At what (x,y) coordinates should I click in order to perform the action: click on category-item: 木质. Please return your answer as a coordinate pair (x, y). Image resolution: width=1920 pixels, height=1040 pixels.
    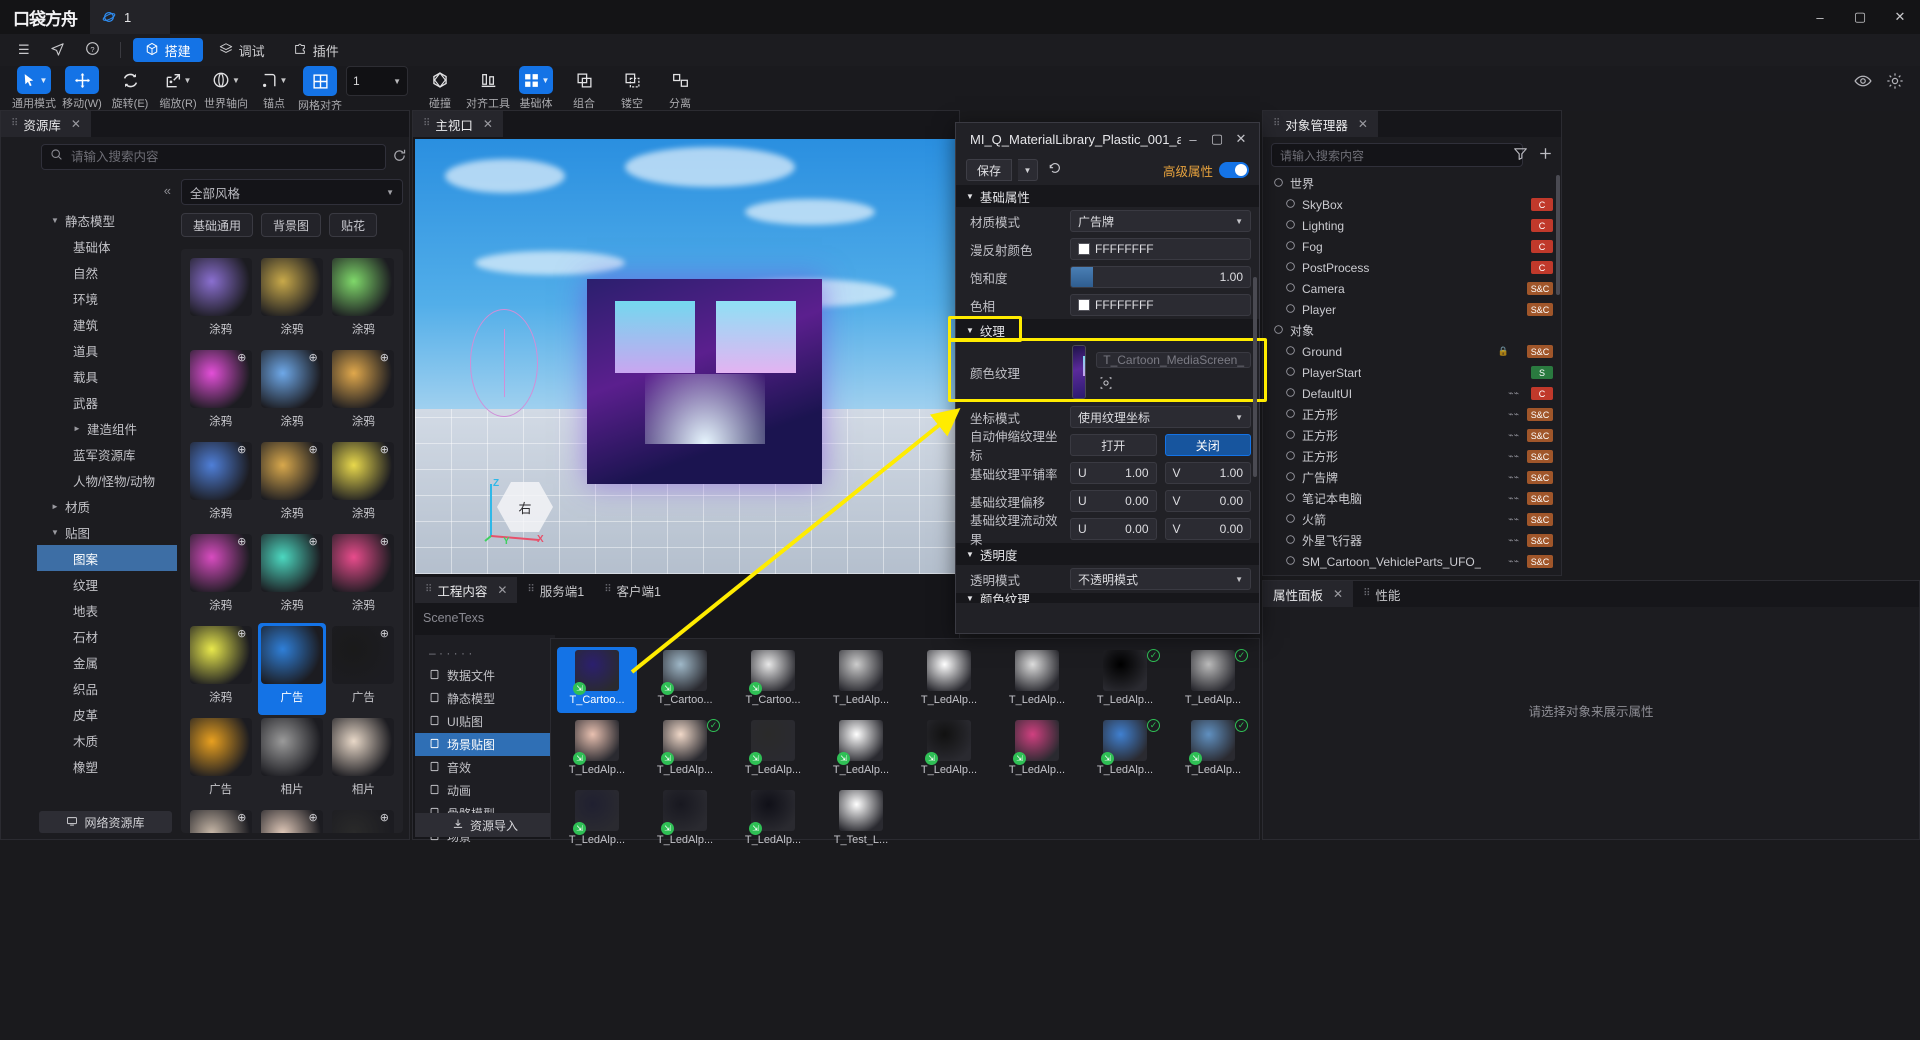
    Looking at the image, I should click on (107, 740).